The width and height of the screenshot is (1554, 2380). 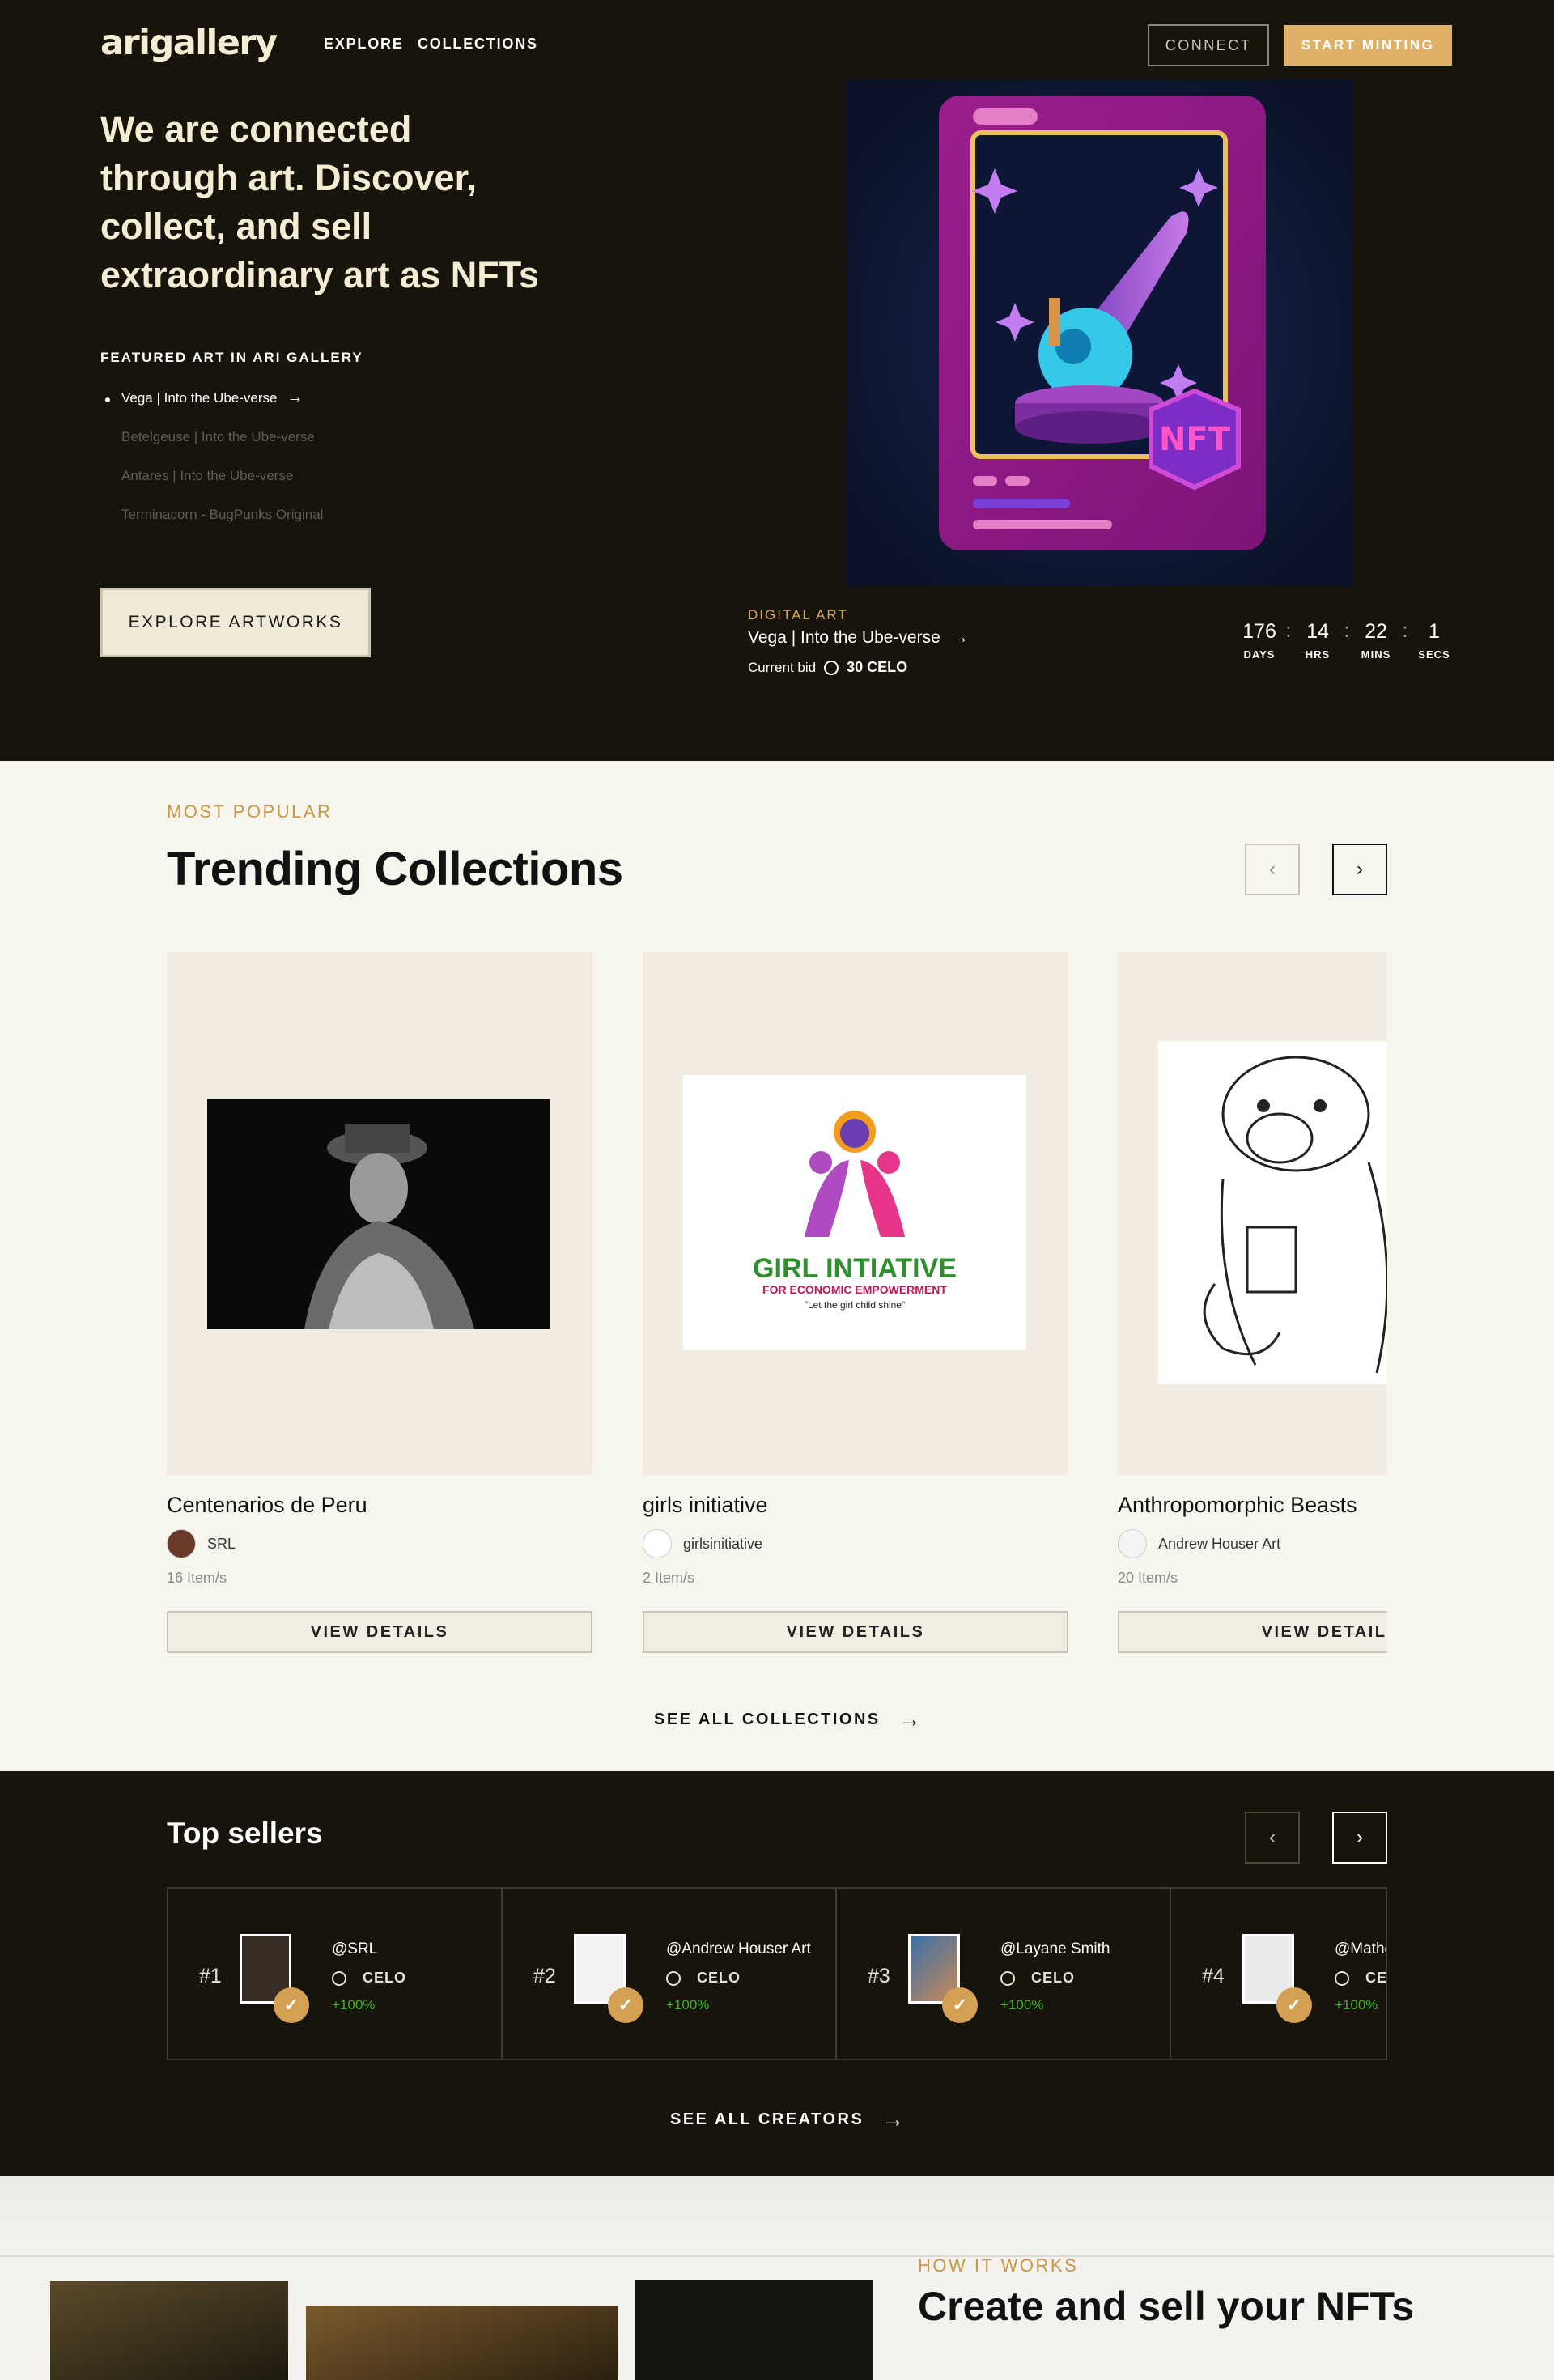 I want to click on seller-card: #4 ✓ @Mathe CELO +100%, so click(x=1279, y=1974).